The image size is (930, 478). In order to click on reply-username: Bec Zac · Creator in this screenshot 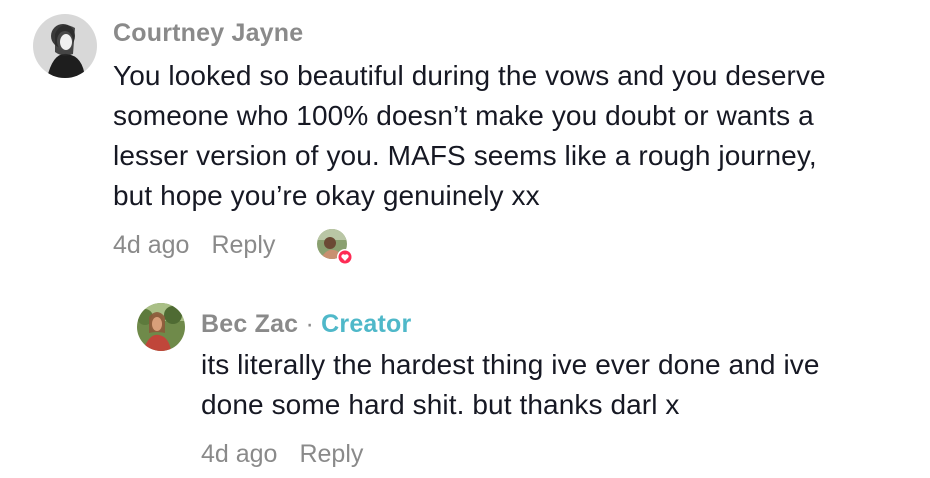, I will do `click(306, 324)`.